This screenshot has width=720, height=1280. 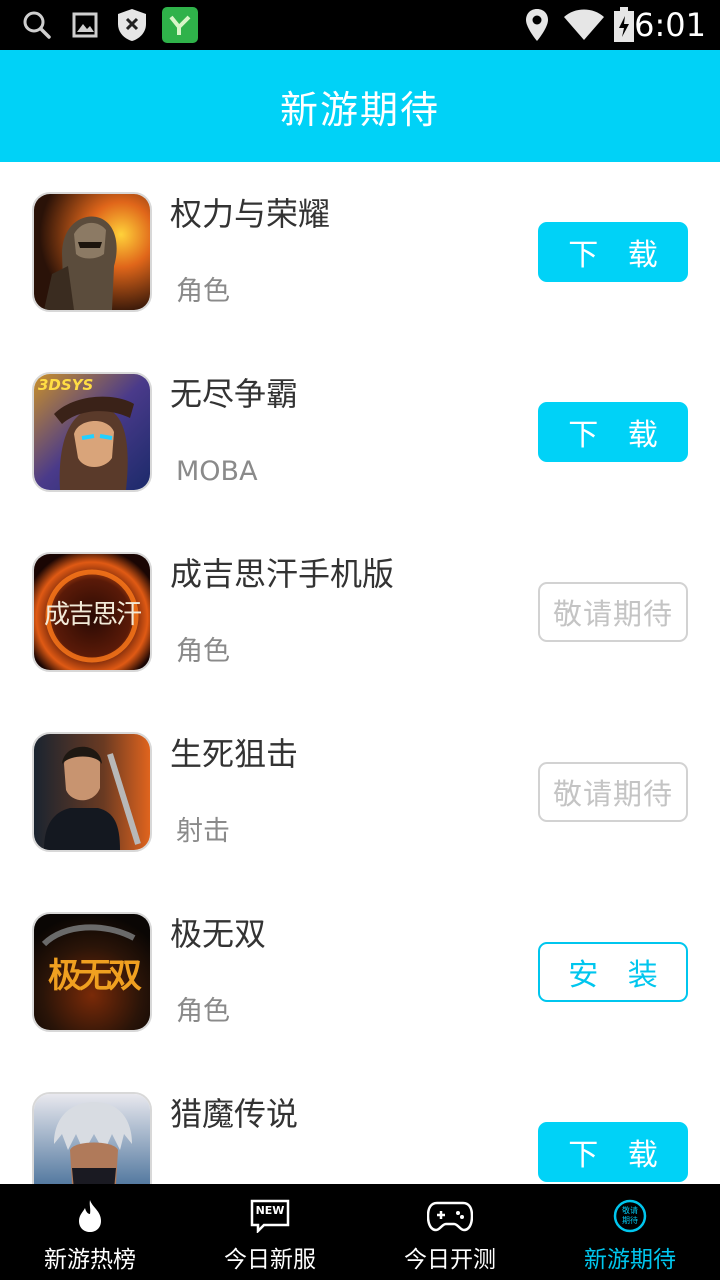 What do you see at coordinates (218, 934) in the screenshot?
I see `game-title: 极无双` at bounding box center [218, 934].